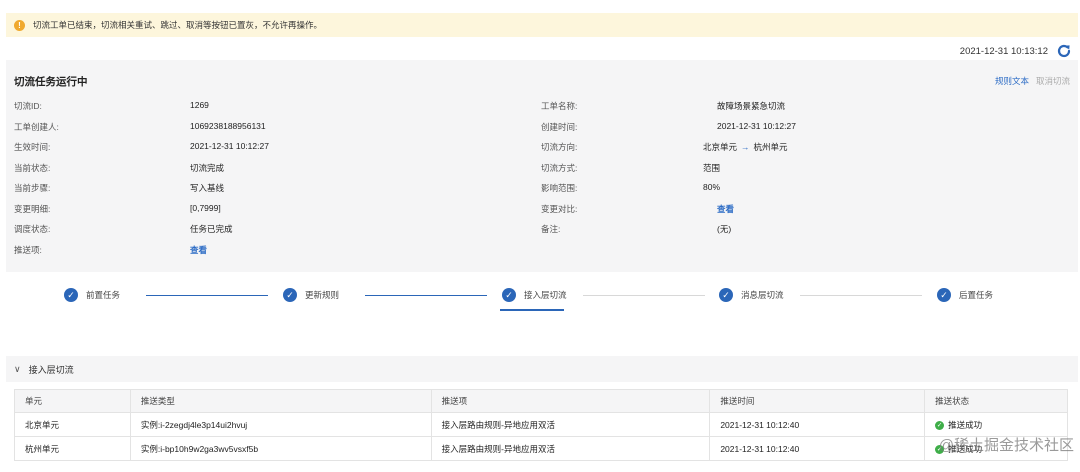 The image size is (1080, 472). What do you see at coordinates (965, 424) in the screenshot?
I see `status-text: 推送成功` at bounding box center [965, 424].